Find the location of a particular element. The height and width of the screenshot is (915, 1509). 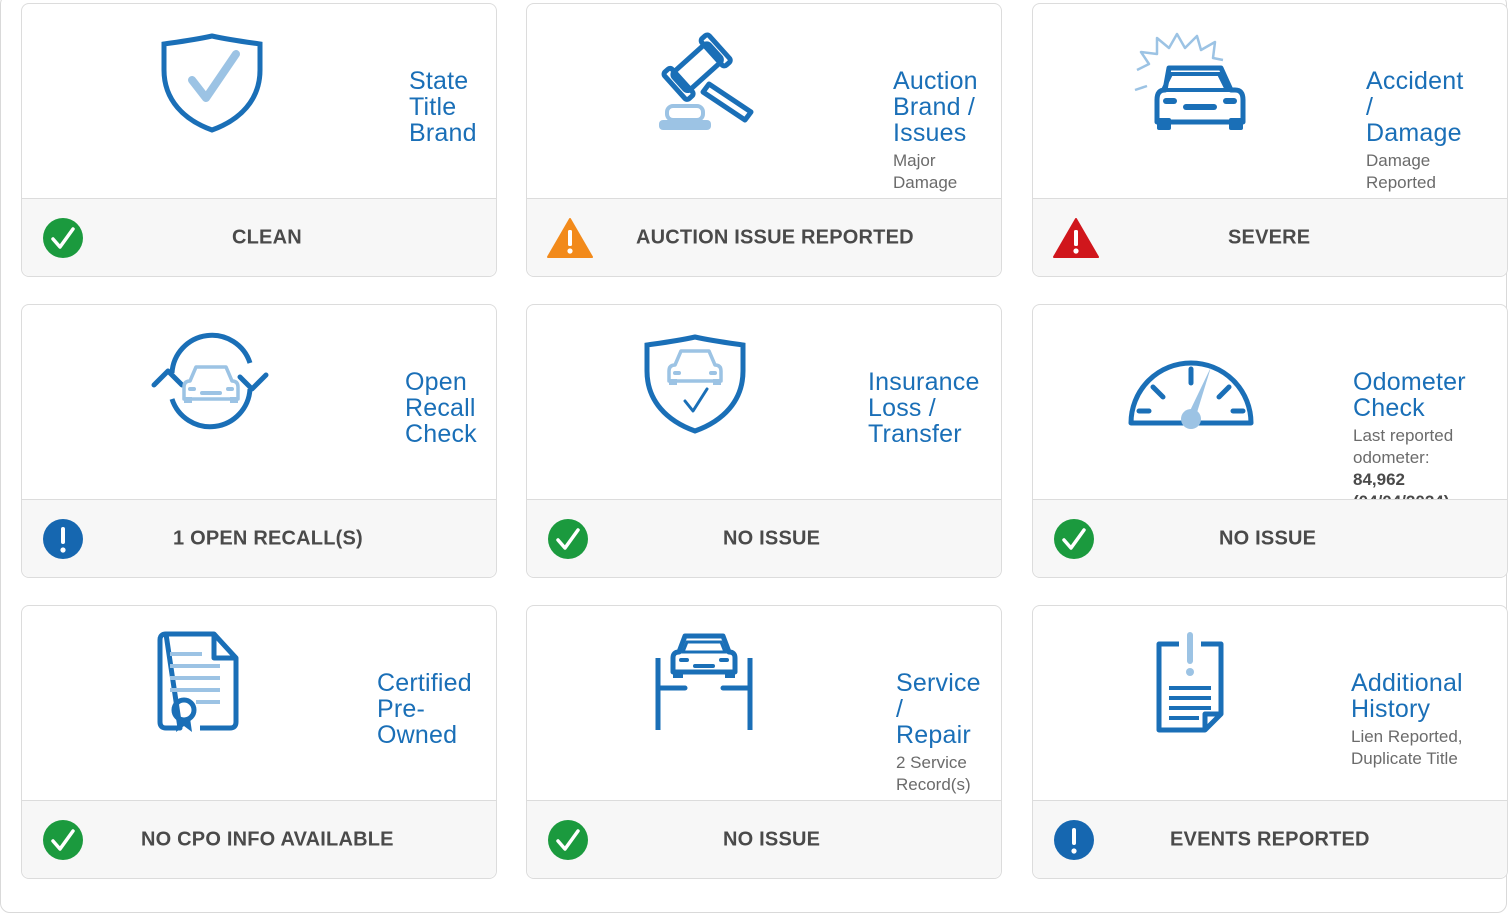

card-open-recall: Open Recall Check 1 OPEN RECALL(S) is located at coordinates (259, 441).